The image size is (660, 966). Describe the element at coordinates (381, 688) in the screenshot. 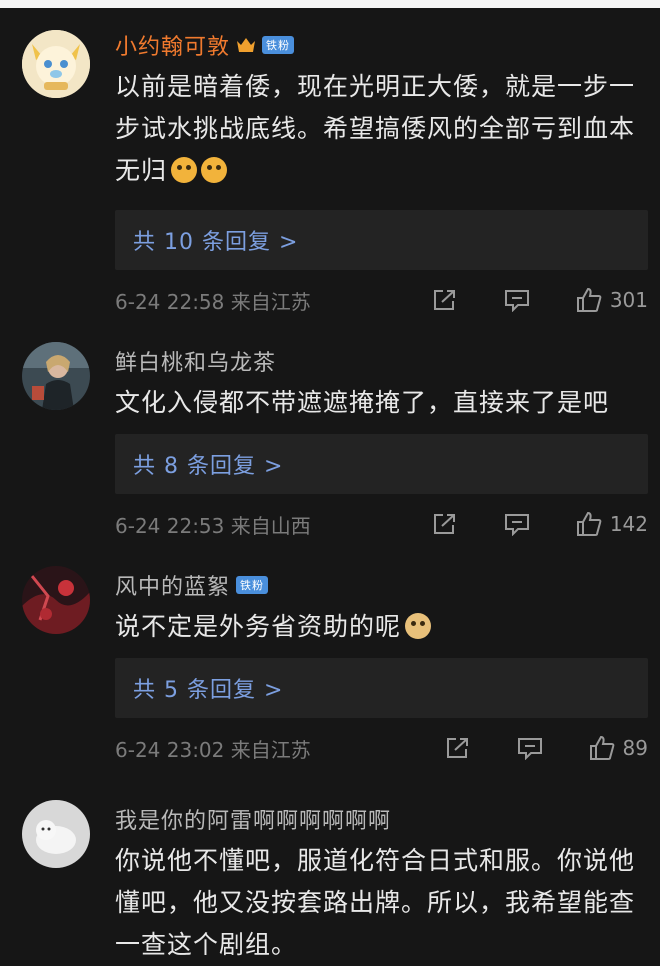

I see `replies-link: 共 5 条回复 >` at that location.